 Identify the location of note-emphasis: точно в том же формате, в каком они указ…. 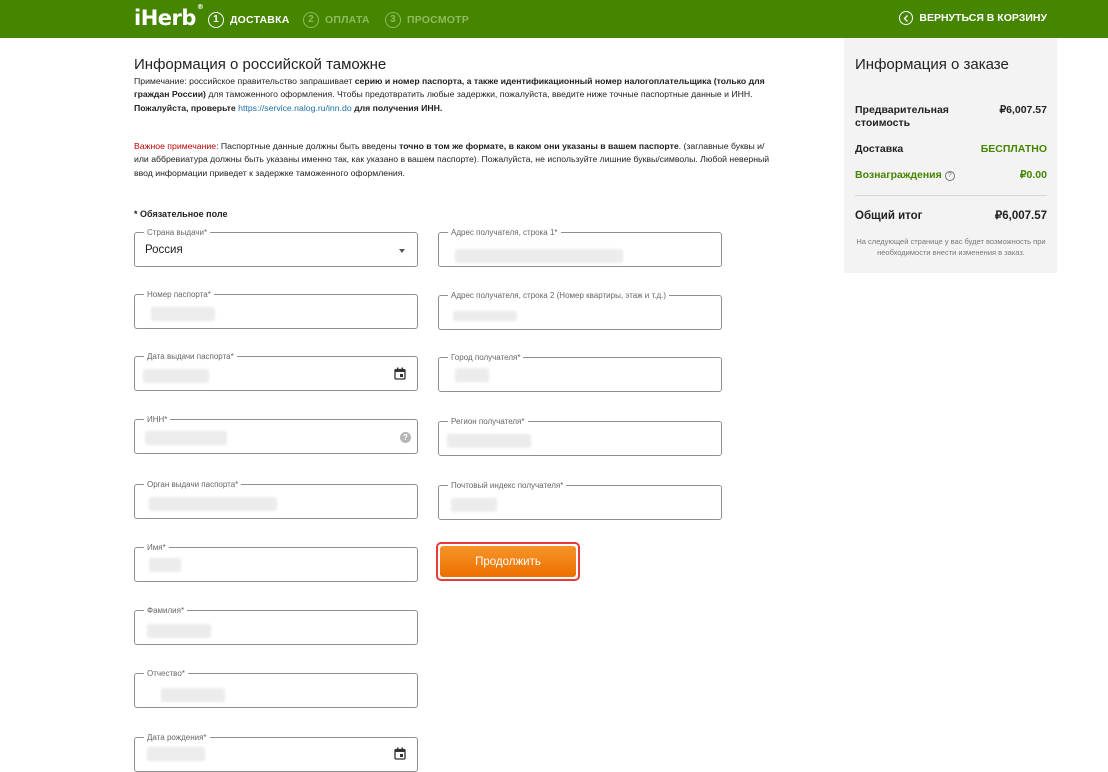
(539, 146).